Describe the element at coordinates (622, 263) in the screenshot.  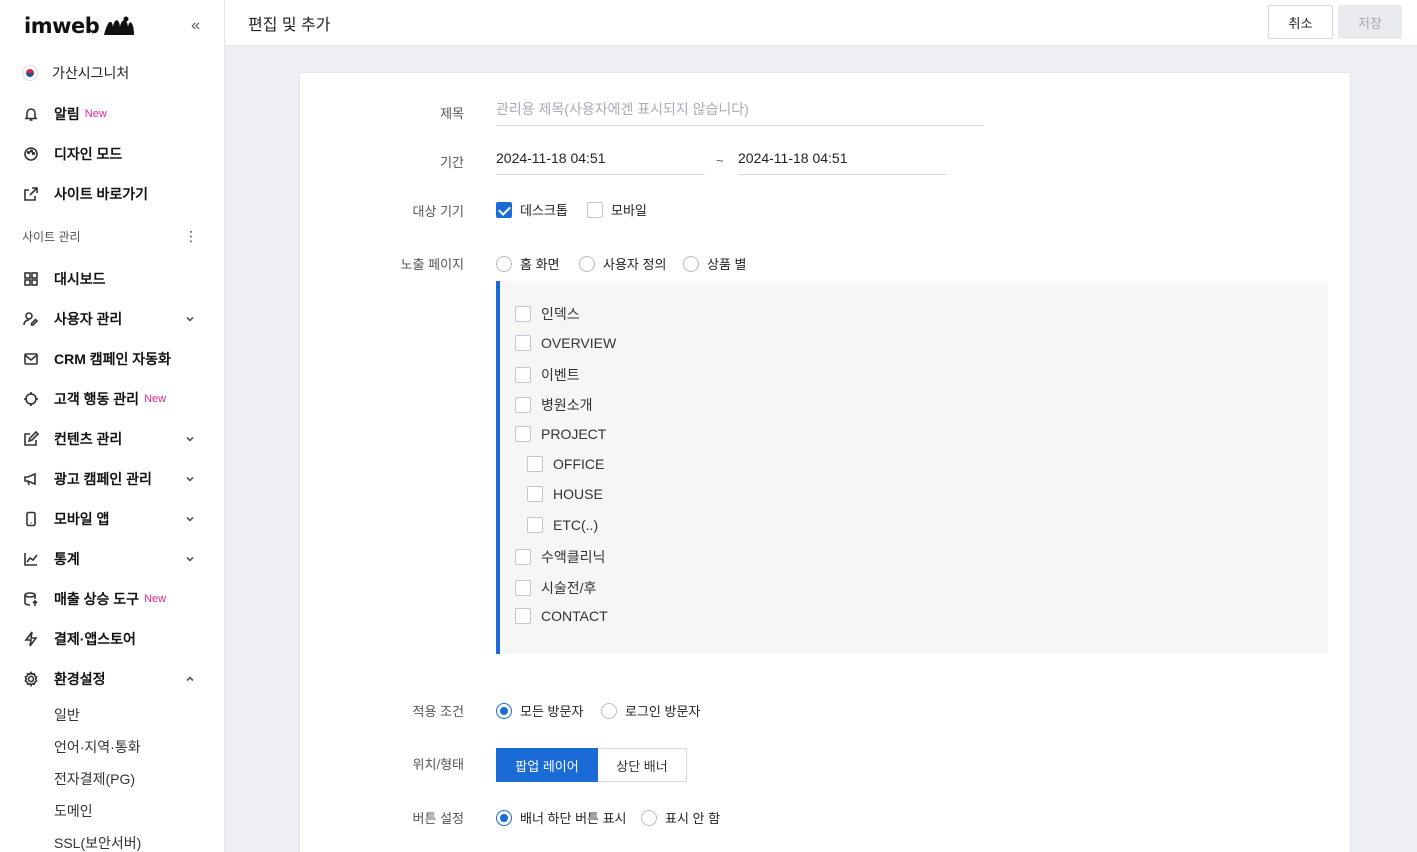
I see `exposure-custom-option: 사용자 정의` at that location.